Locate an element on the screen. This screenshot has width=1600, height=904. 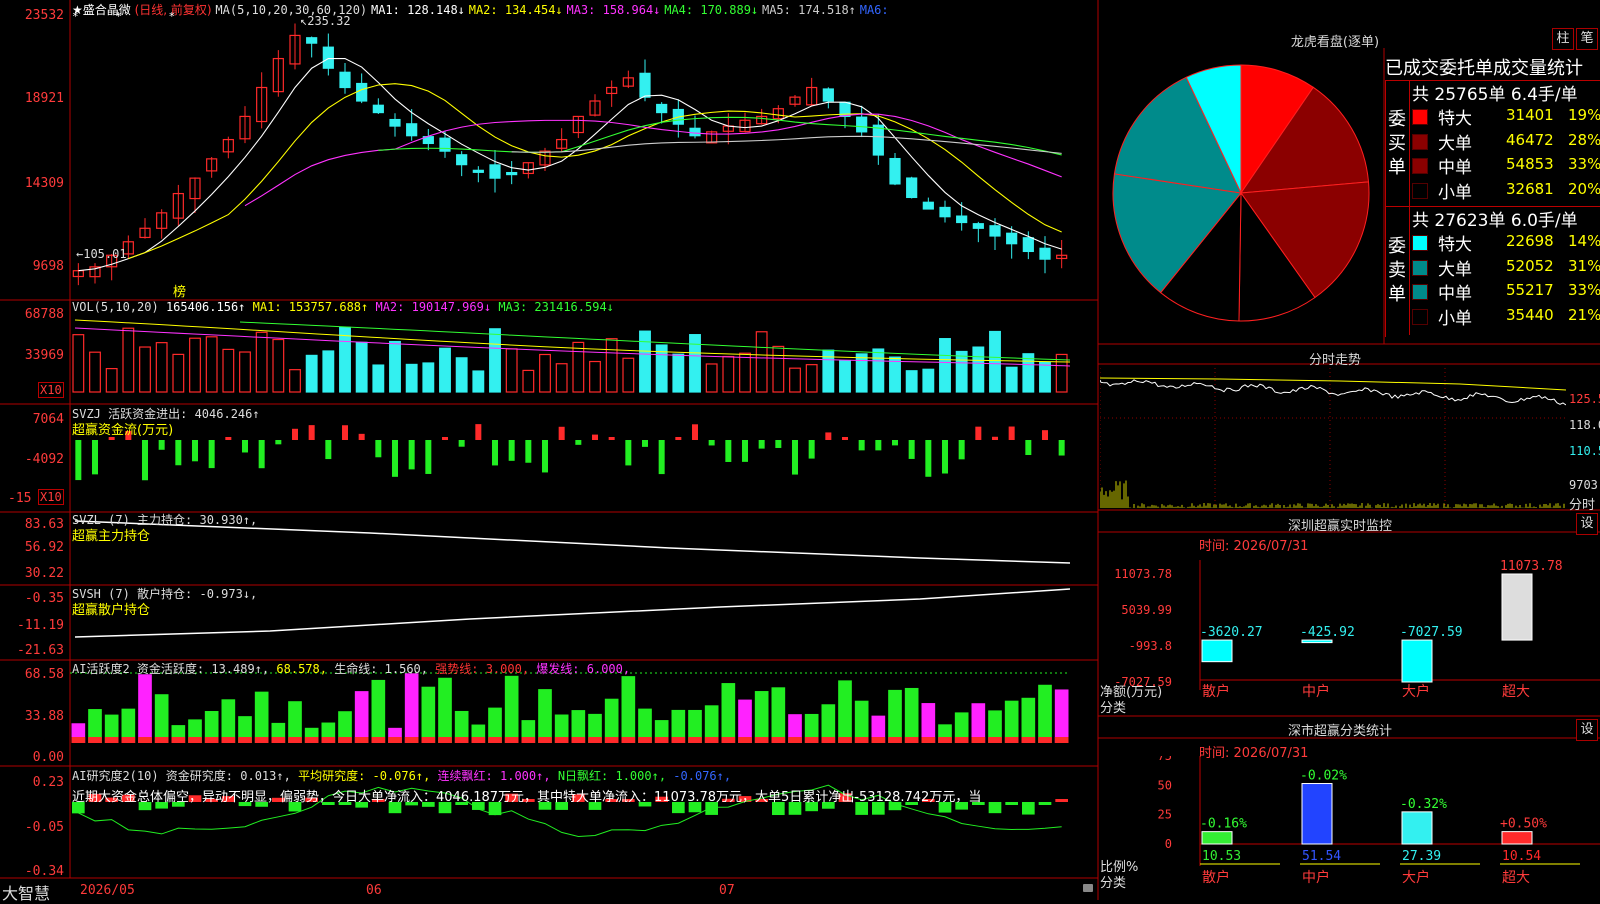
order-percent: 14% is located at coordinates (1584, 241).